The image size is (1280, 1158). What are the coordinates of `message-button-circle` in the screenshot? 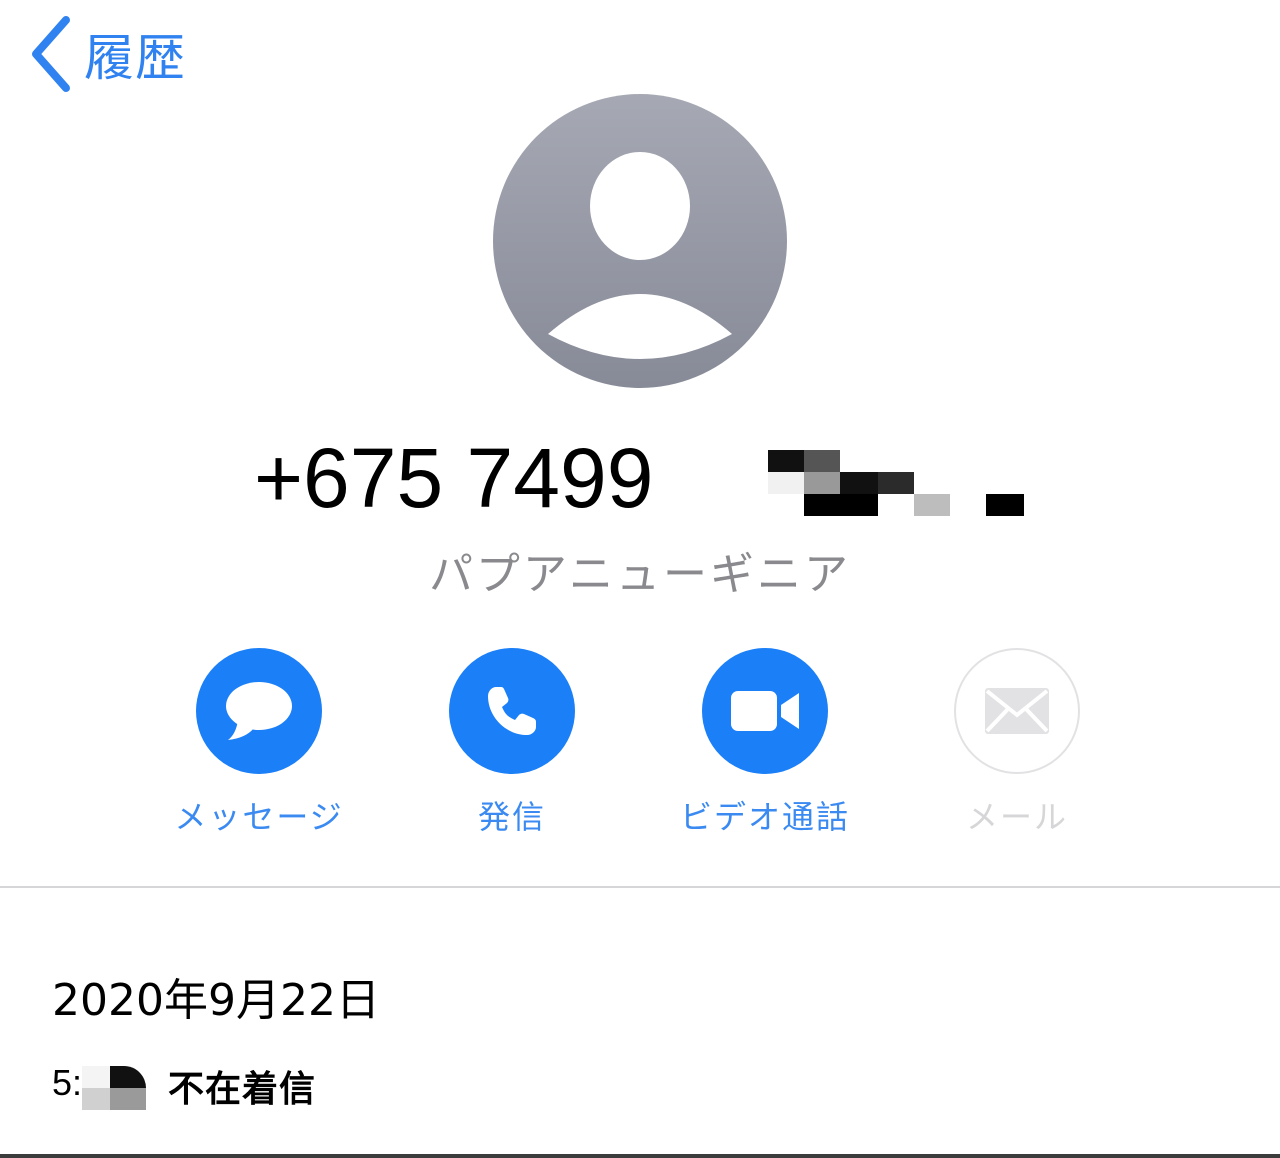 It's located at (259, 711).